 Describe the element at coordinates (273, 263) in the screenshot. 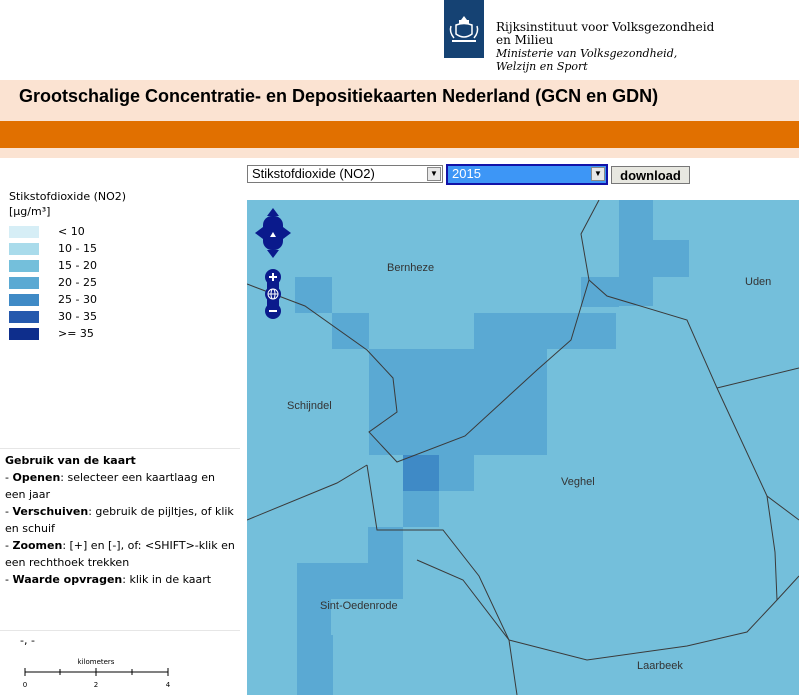

I see `map-navigation` at that location.